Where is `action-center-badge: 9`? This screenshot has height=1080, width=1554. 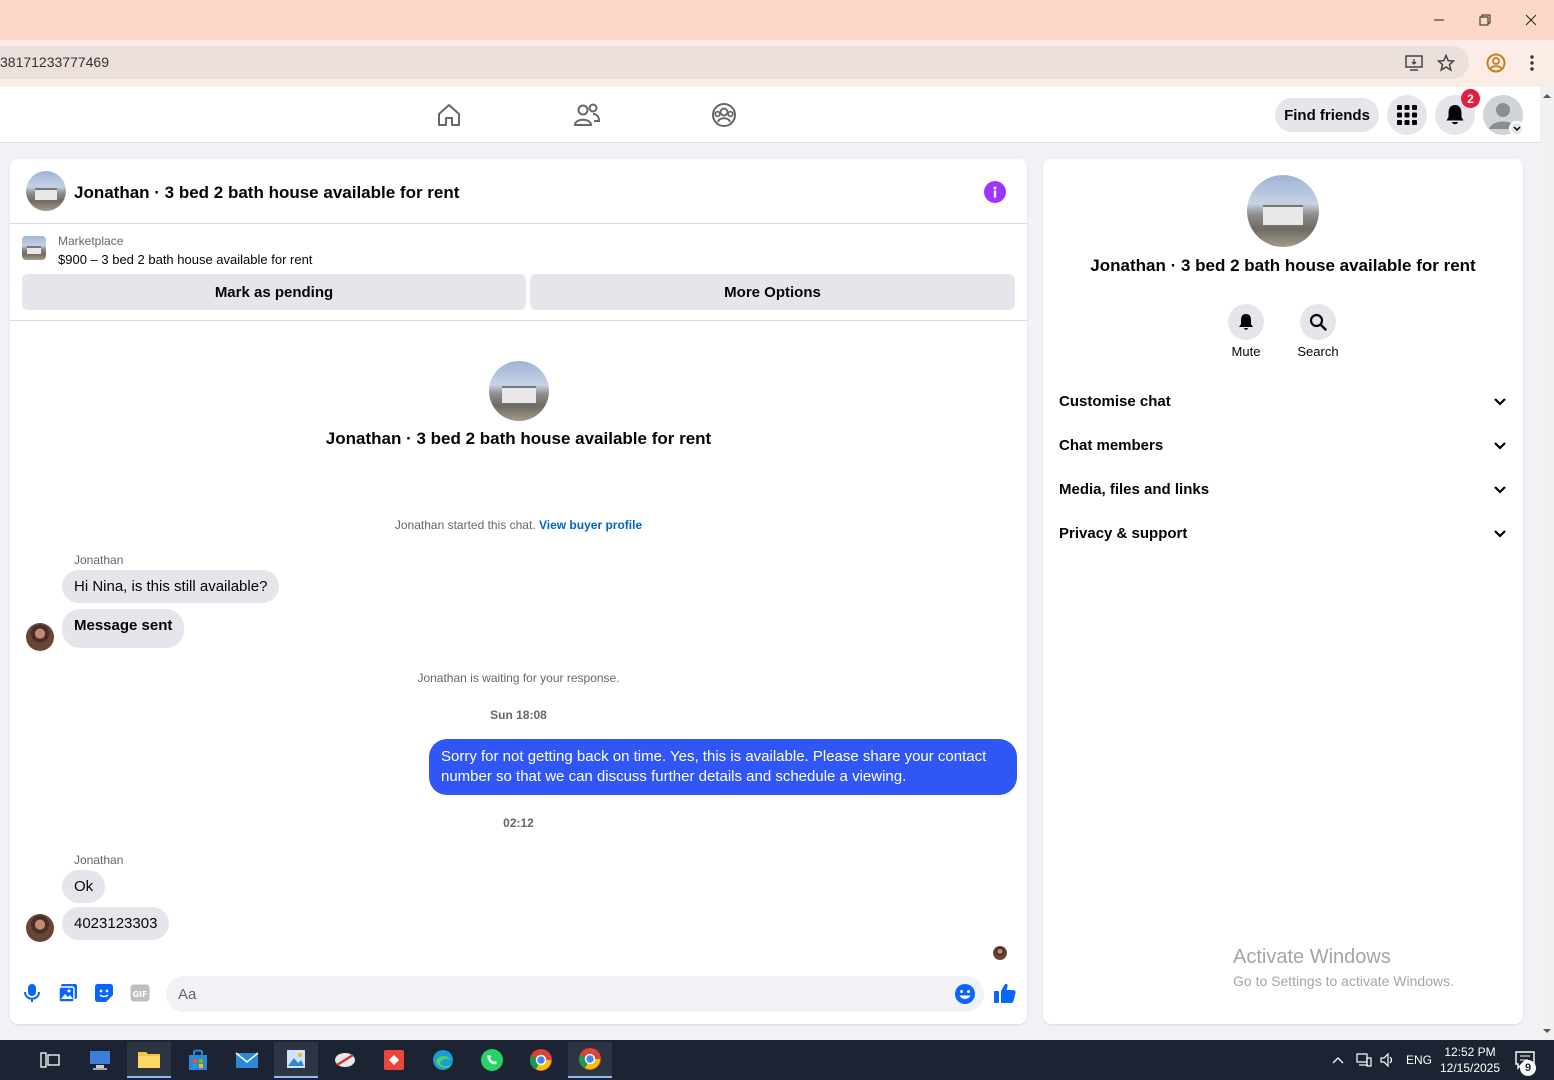 action-center-badge: 9 is located at coordinates (1528, 1068).